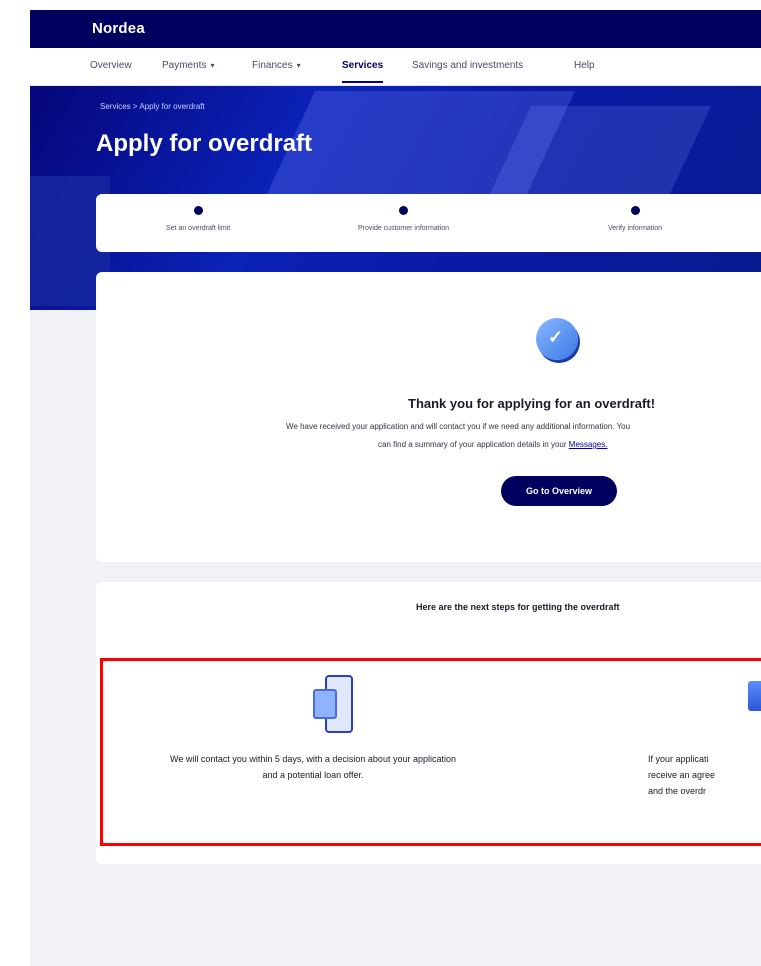 The width and height of the screenshot is (761, 966). What do you see at coordinates (395, 29) in the screenshot?
I see `top-bar: Nordea` at bounding box center [395, 29].